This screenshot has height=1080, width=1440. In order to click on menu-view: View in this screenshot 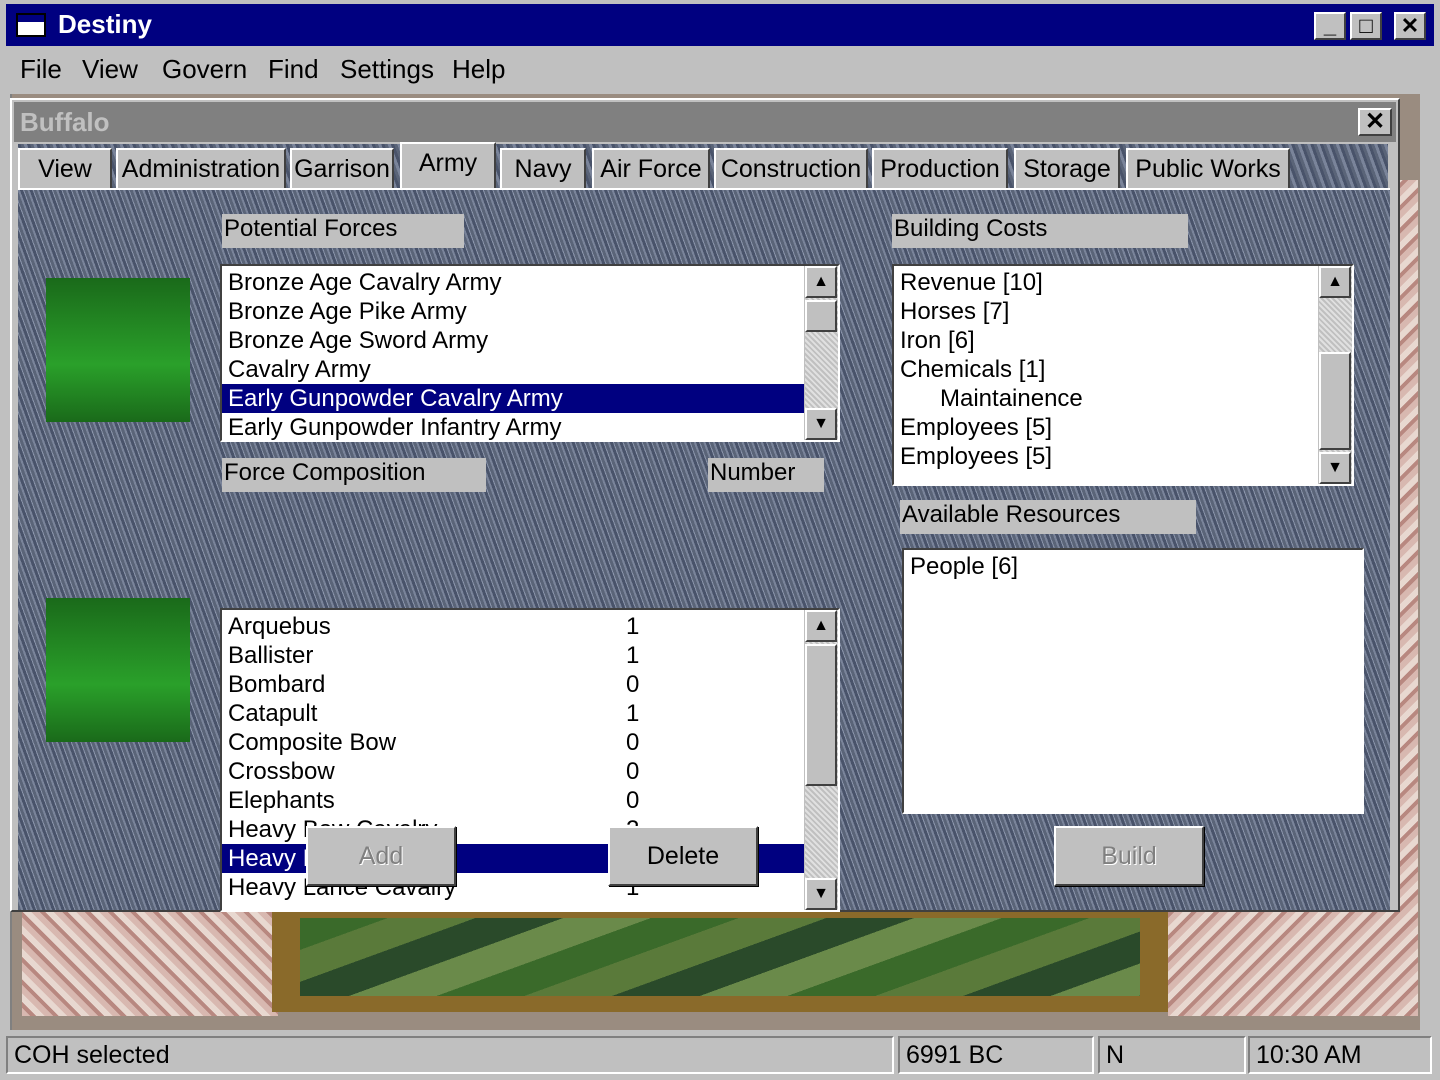, I will do `click(110, 69)`.